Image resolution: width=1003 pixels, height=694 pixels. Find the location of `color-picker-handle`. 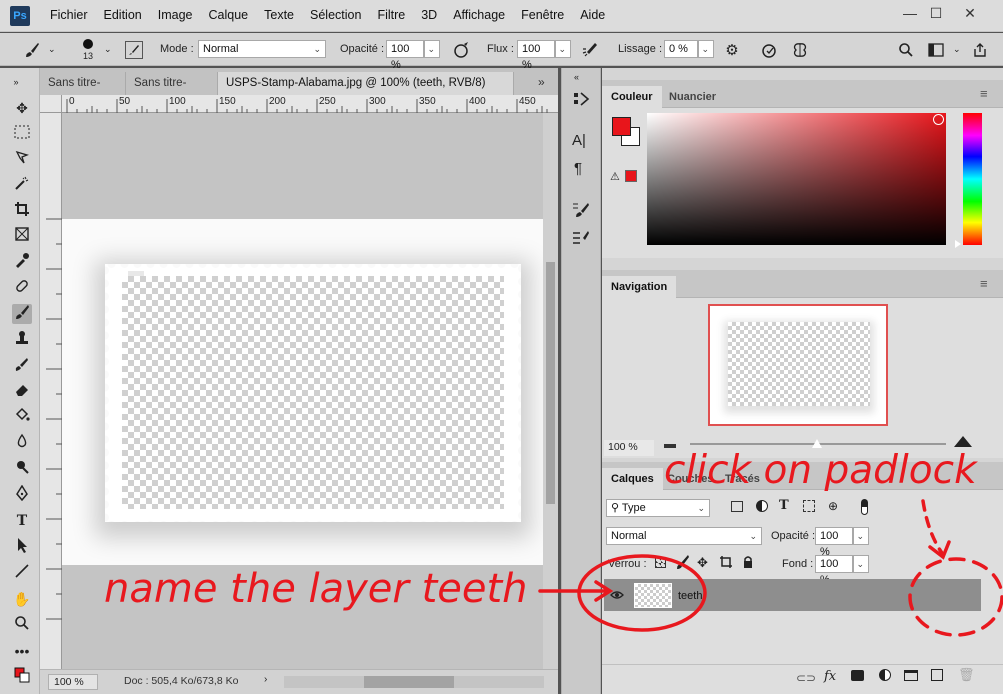

color-picker-handle is located at coordinates (938, 119).